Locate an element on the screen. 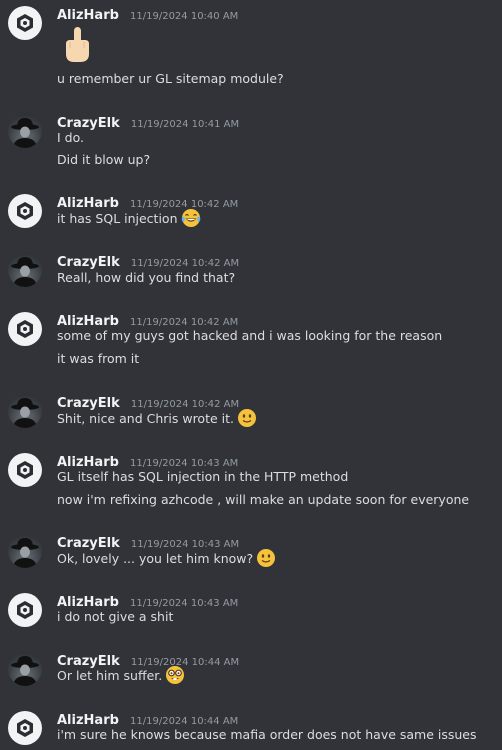 The image size is (502, 750). message-header: AlizHarb 11/19/2024 10:40 AM is located at coordinates (147, 15).